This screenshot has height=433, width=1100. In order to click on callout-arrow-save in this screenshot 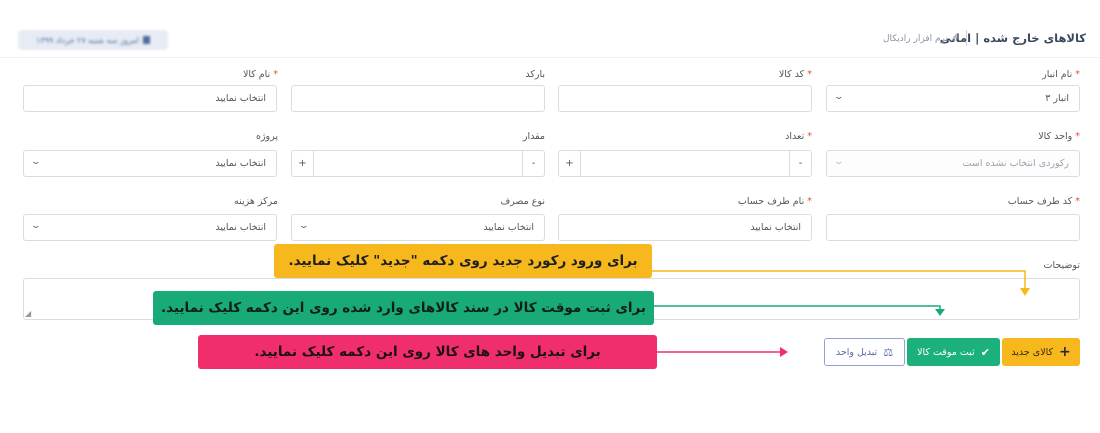, I will do `click(797, 308)`.